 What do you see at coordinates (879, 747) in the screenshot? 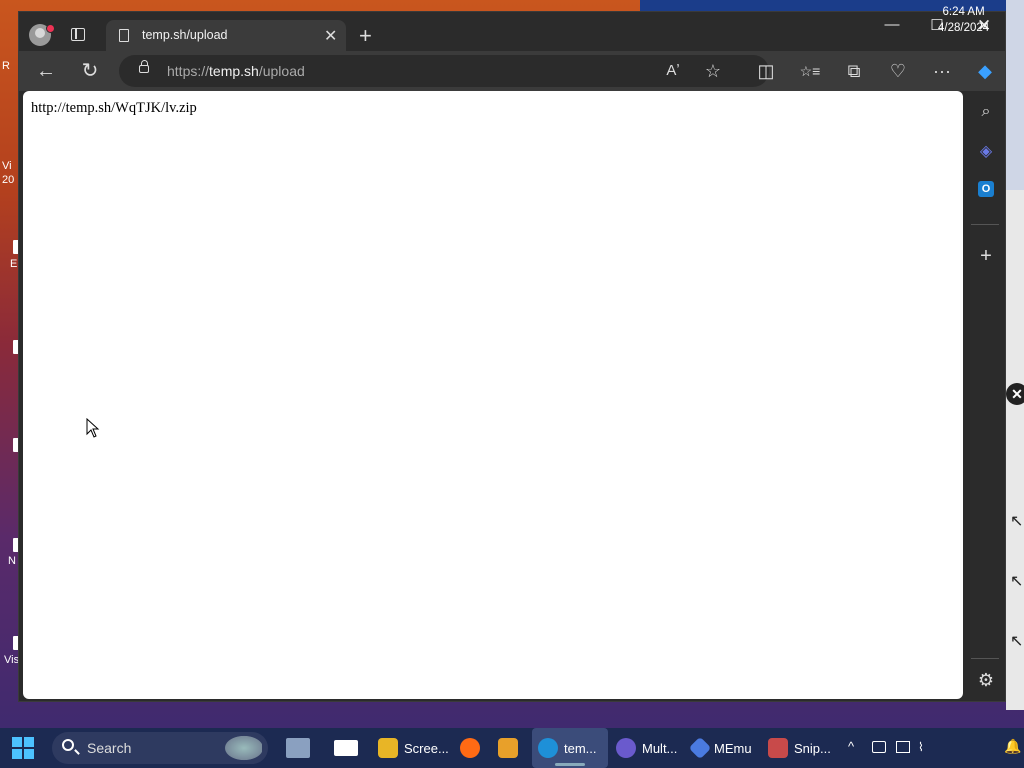
I see `network-icon` at bounding box center [879, 747].